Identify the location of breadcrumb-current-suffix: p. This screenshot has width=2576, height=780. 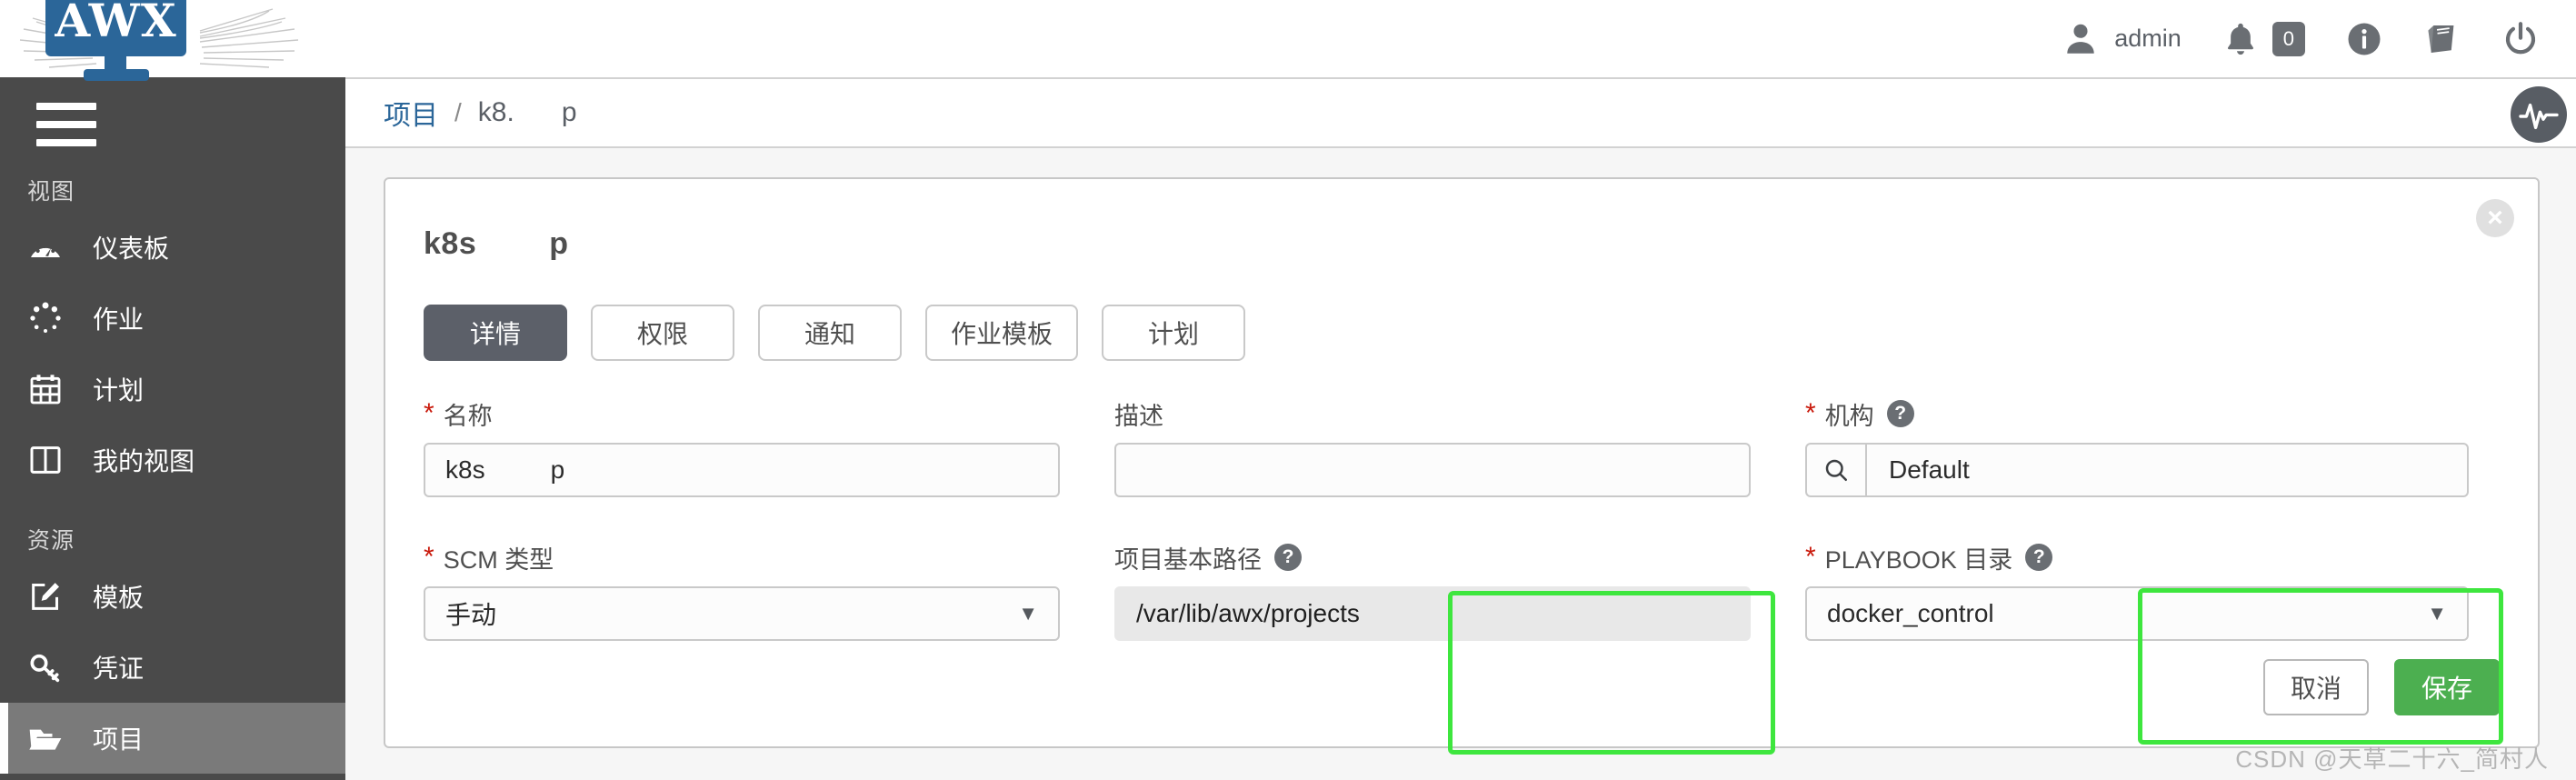
(569, 112).